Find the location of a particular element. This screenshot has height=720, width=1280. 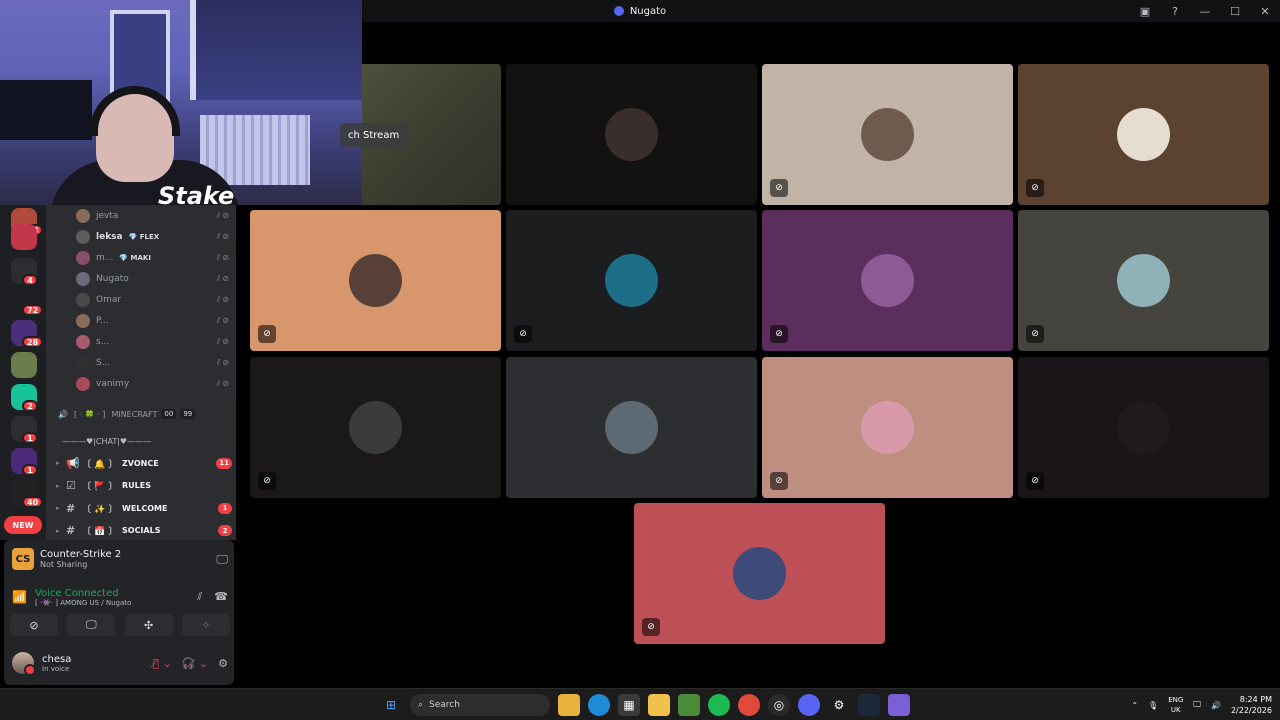

voice-user: P... ⫽⊘ is located at coordinates (153, 321).